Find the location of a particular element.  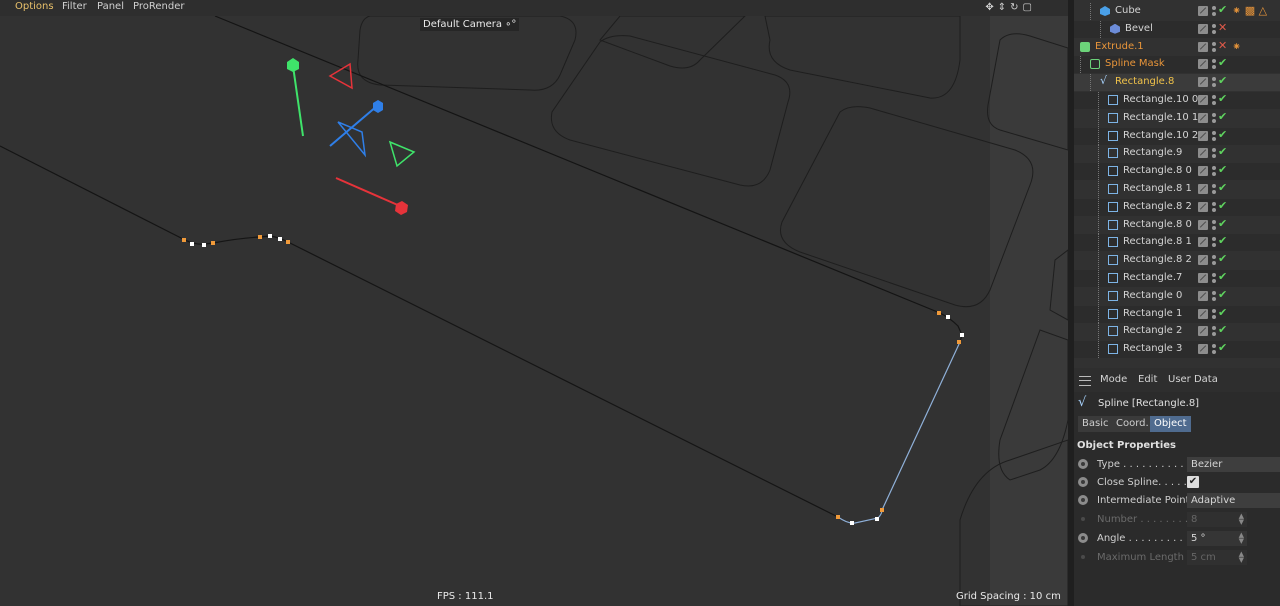

object-row: Rectangle.10 0 ✔ is located at coordinates (1177, 100).